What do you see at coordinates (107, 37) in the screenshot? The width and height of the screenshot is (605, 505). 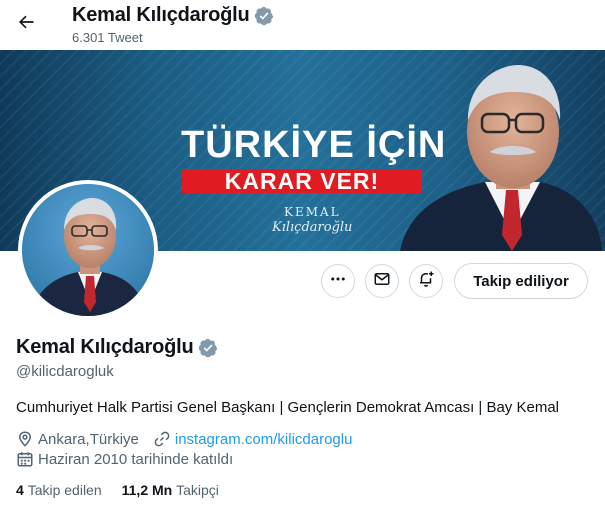 I see `tweet-count: 6.301 Tweet` at bounding box center [107, 37].